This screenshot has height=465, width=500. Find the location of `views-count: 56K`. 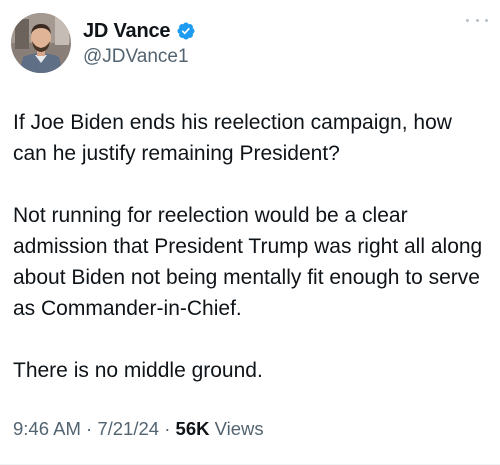

views-count: 56K is located at coordinates (193, 428).